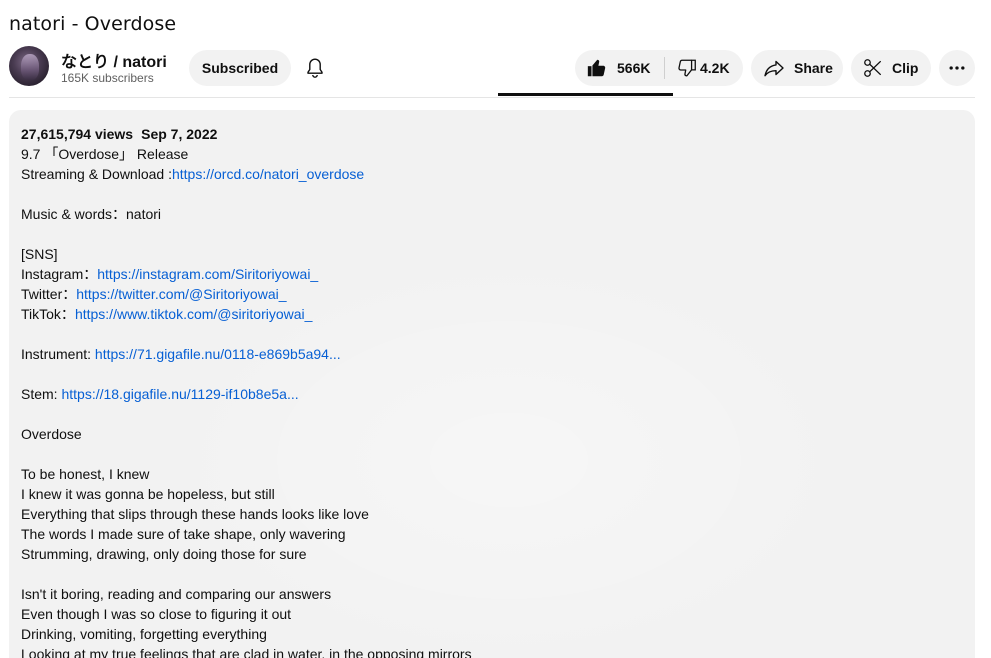  Describe the element at coordinates (498, 474) in the screenshot. I see `description-line: To be honest, I knew` at that location.